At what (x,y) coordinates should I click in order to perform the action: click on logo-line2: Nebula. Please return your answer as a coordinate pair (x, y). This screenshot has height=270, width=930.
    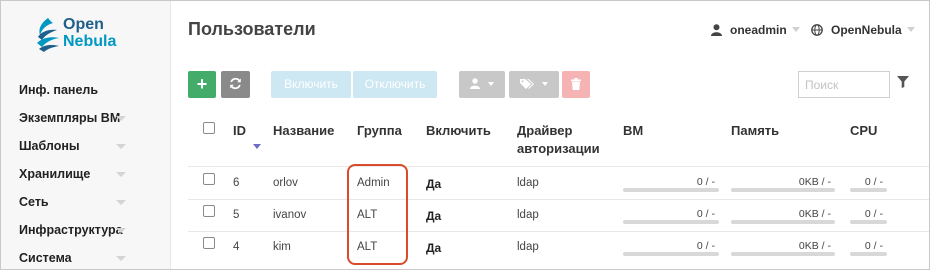
    Looking at the image, I should click on (90, 41).